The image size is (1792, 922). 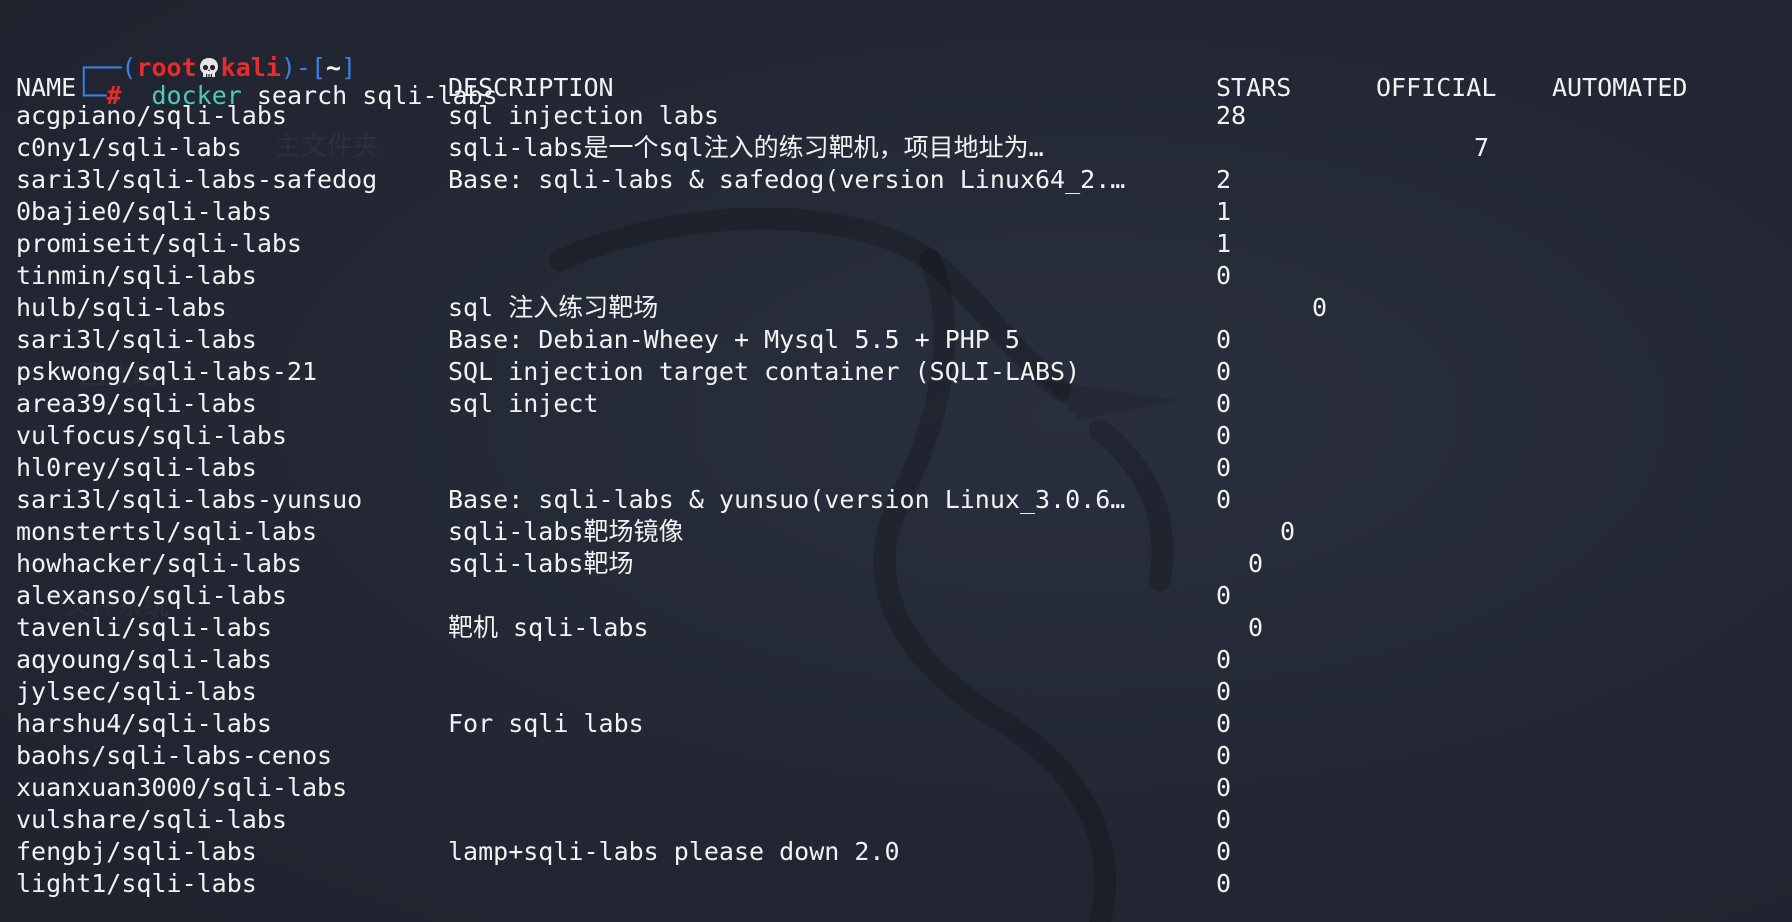 I want to click on result-row: acgpiano/sqli-labs sql injection labs 28, so click(x=886, y=116).